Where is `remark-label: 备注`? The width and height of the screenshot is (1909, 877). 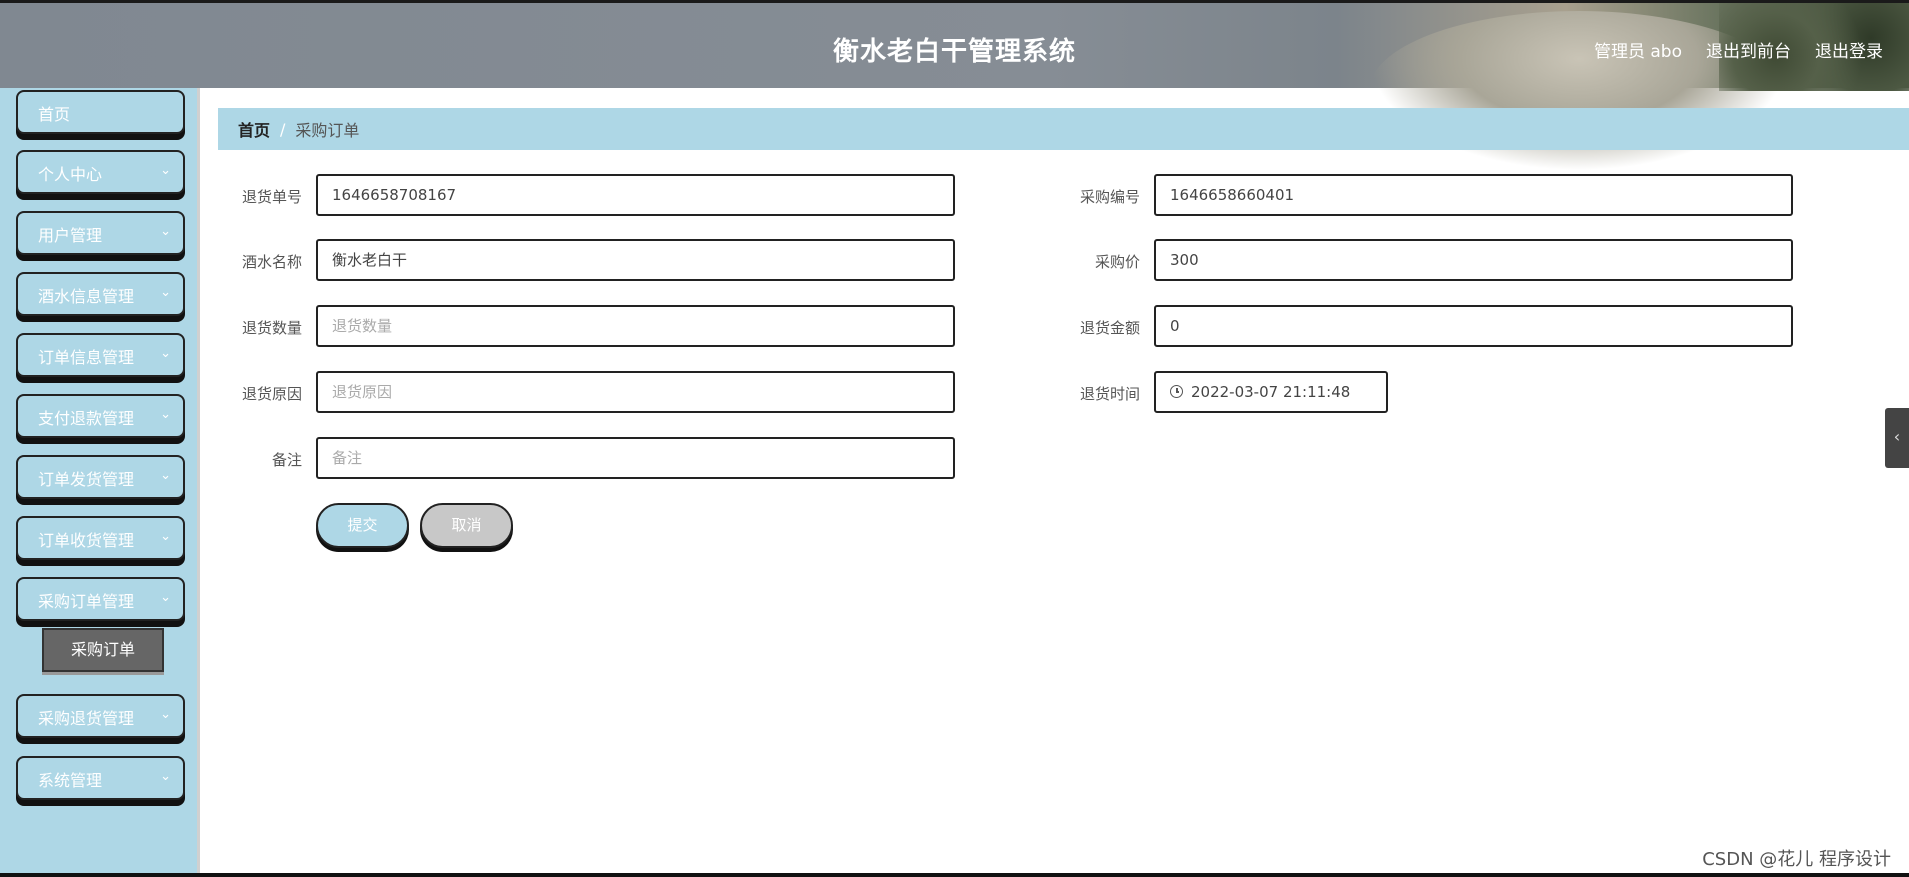 remark-label: 备注 is located at coordinates (286, 460).